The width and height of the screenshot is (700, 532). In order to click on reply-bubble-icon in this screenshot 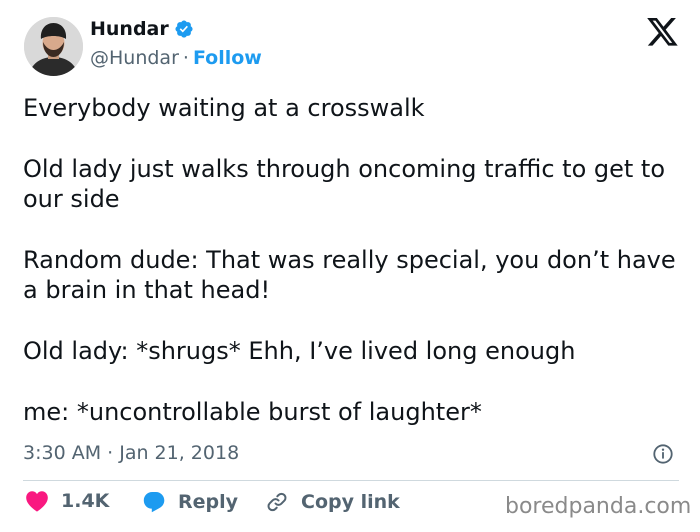, I will do `click(154, 502)`.